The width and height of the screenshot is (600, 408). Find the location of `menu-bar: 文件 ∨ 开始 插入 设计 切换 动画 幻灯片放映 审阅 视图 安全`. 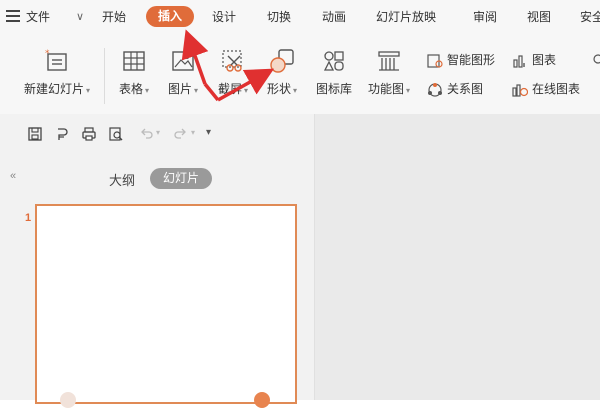

menu-bar: 文件 ∨ 开始 插入 设计 切换 动画 幻灯片放映 审阅 视图 安全 is located at coordinates (300, 18).